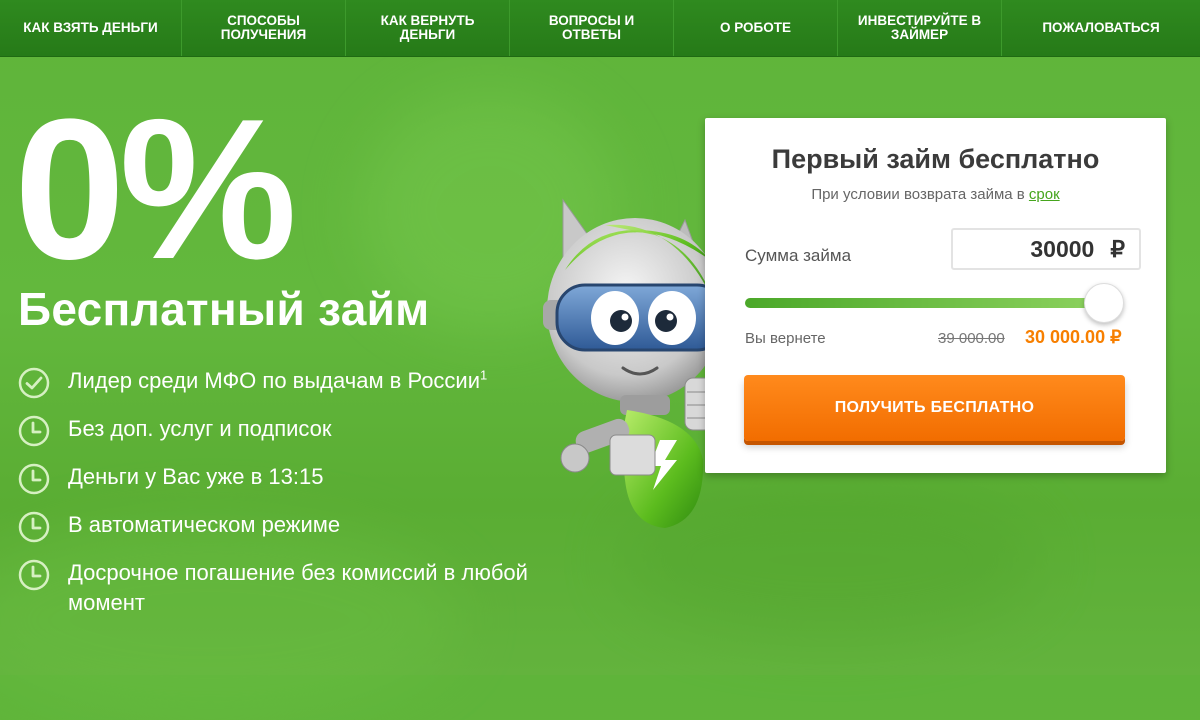 This screenshot has height=720, width=1200. What do you see at coordinates (1101, 28) in the screenshot?
I see `nav-item-complain: ПОЖАЛОВАТЬСЯ` at bounding box center [1101, 28].